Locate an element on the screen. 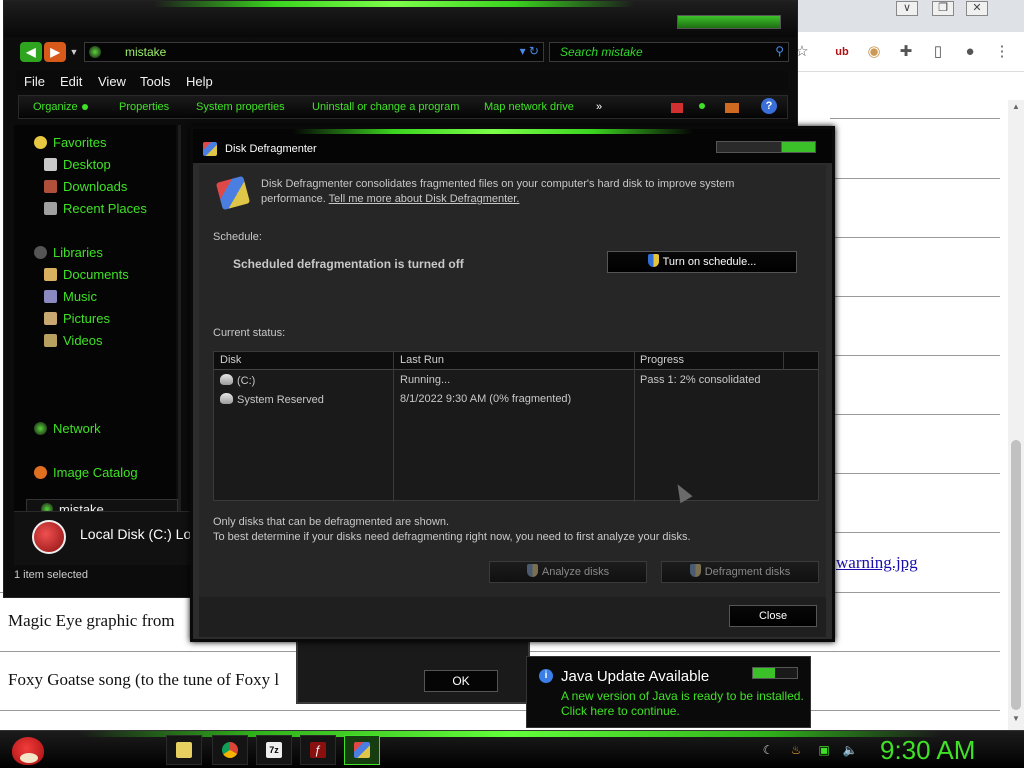  properties-button: Properties is located at coordinates (144, 107).